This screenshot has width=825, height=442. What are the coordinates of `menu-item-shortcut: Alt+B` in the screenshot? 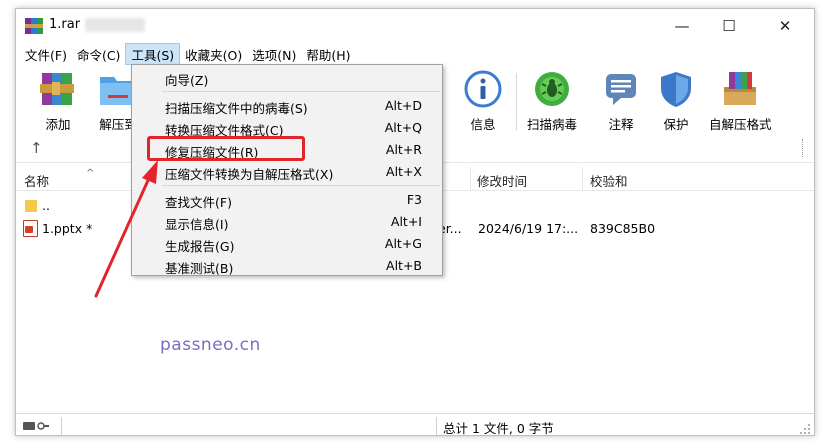 It's located at (404, 265).